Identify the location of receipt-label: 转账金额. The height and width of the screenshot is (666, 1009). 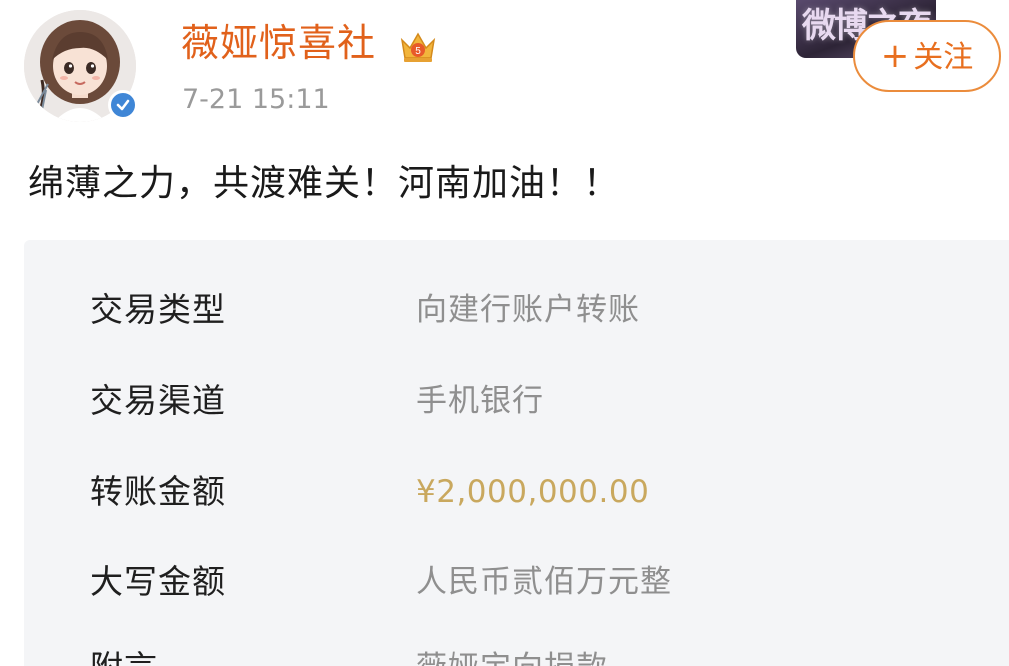
(158, 491).